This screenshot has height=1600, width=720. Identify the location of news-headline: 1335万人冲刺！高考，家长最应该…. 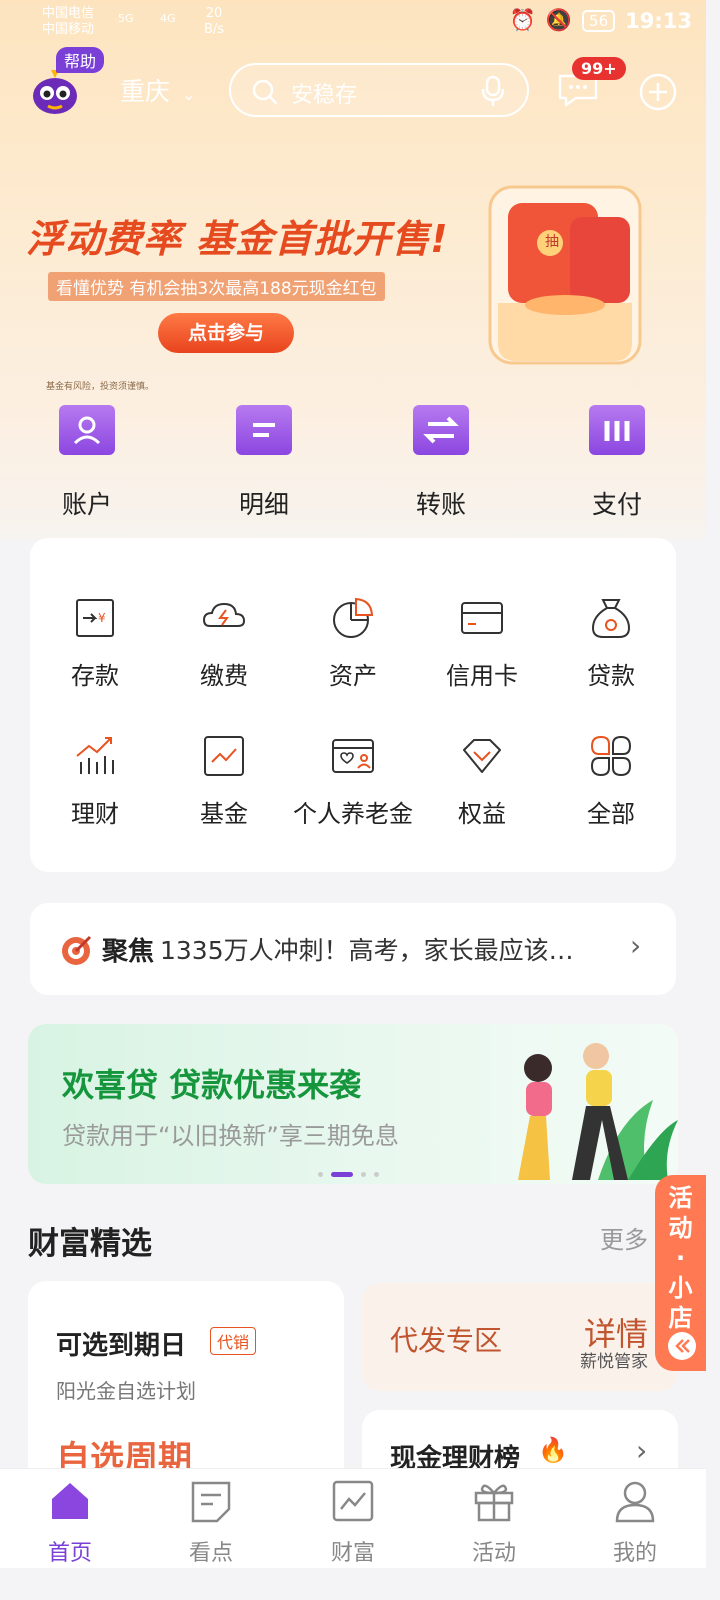
(367, 950).